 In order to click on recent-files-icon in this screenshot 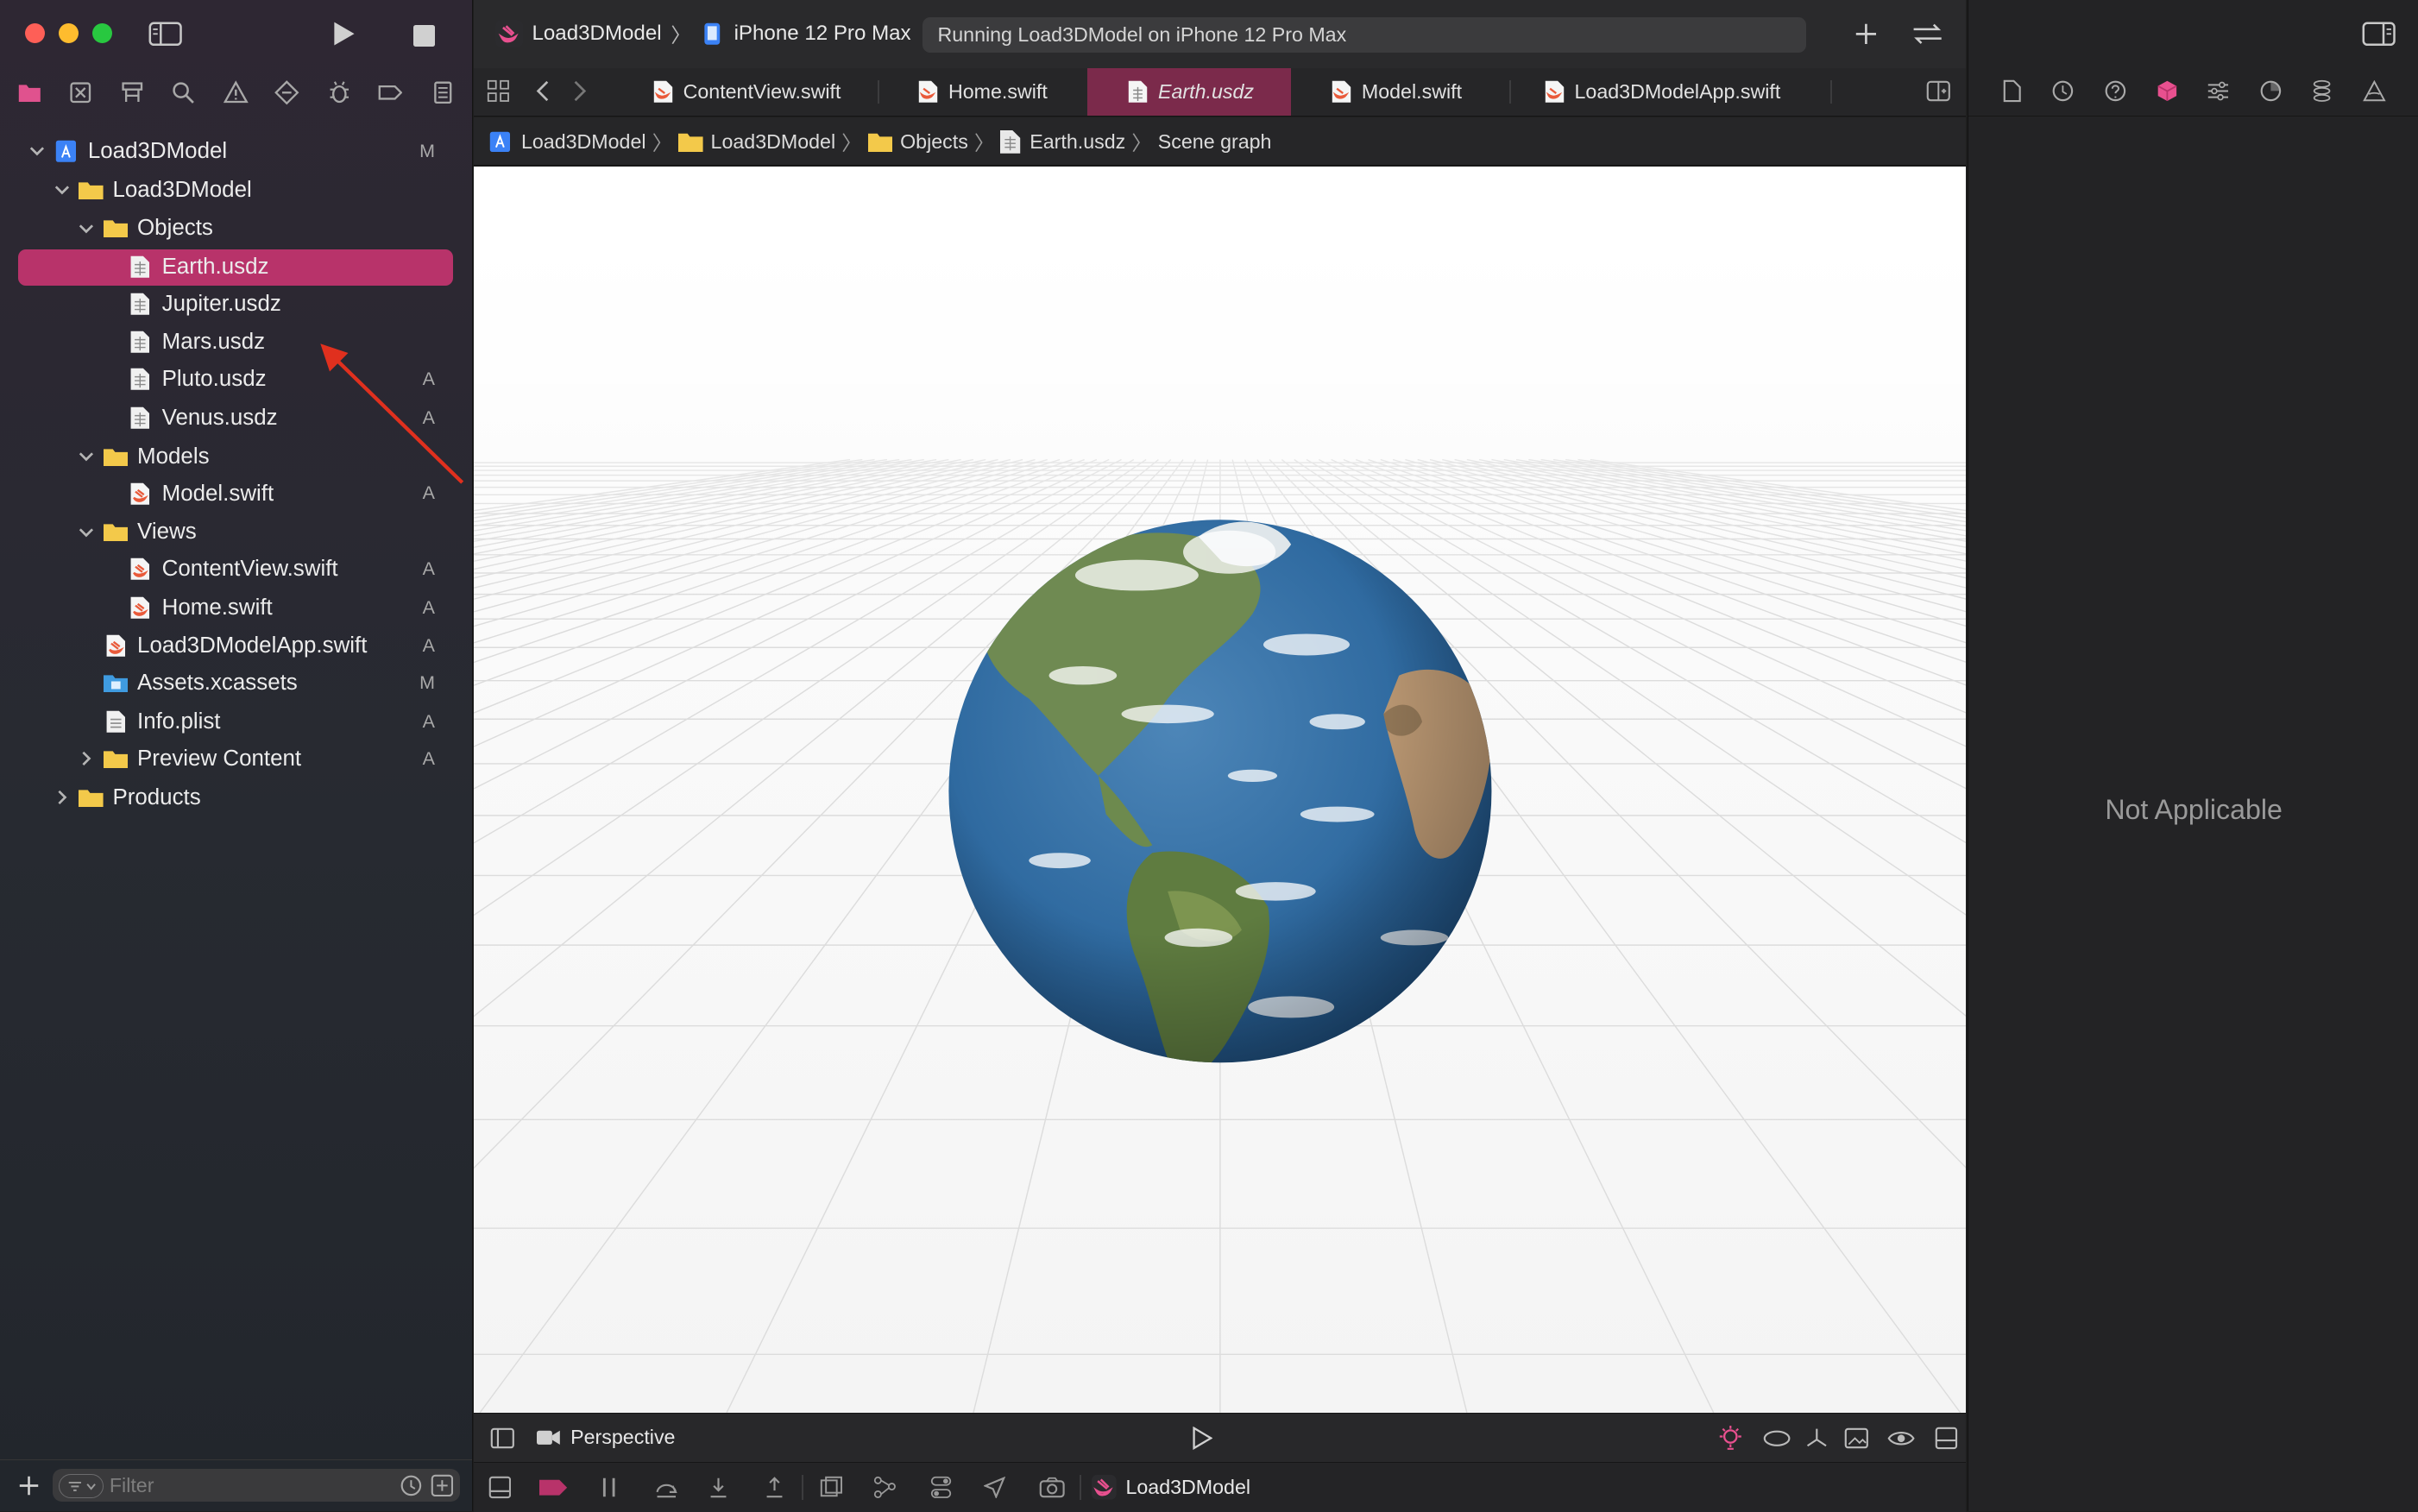, I will do `click(411, 1485)`.